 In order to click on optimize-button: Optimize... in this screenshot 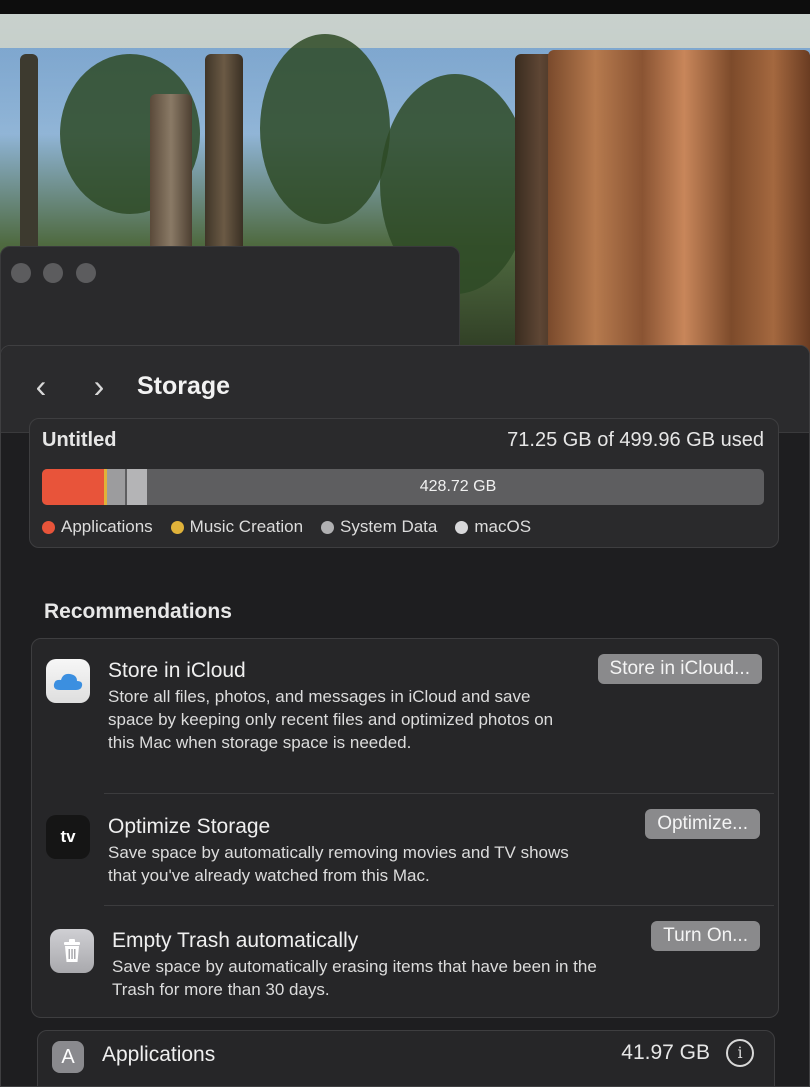, I will do `click(702, 824)`.